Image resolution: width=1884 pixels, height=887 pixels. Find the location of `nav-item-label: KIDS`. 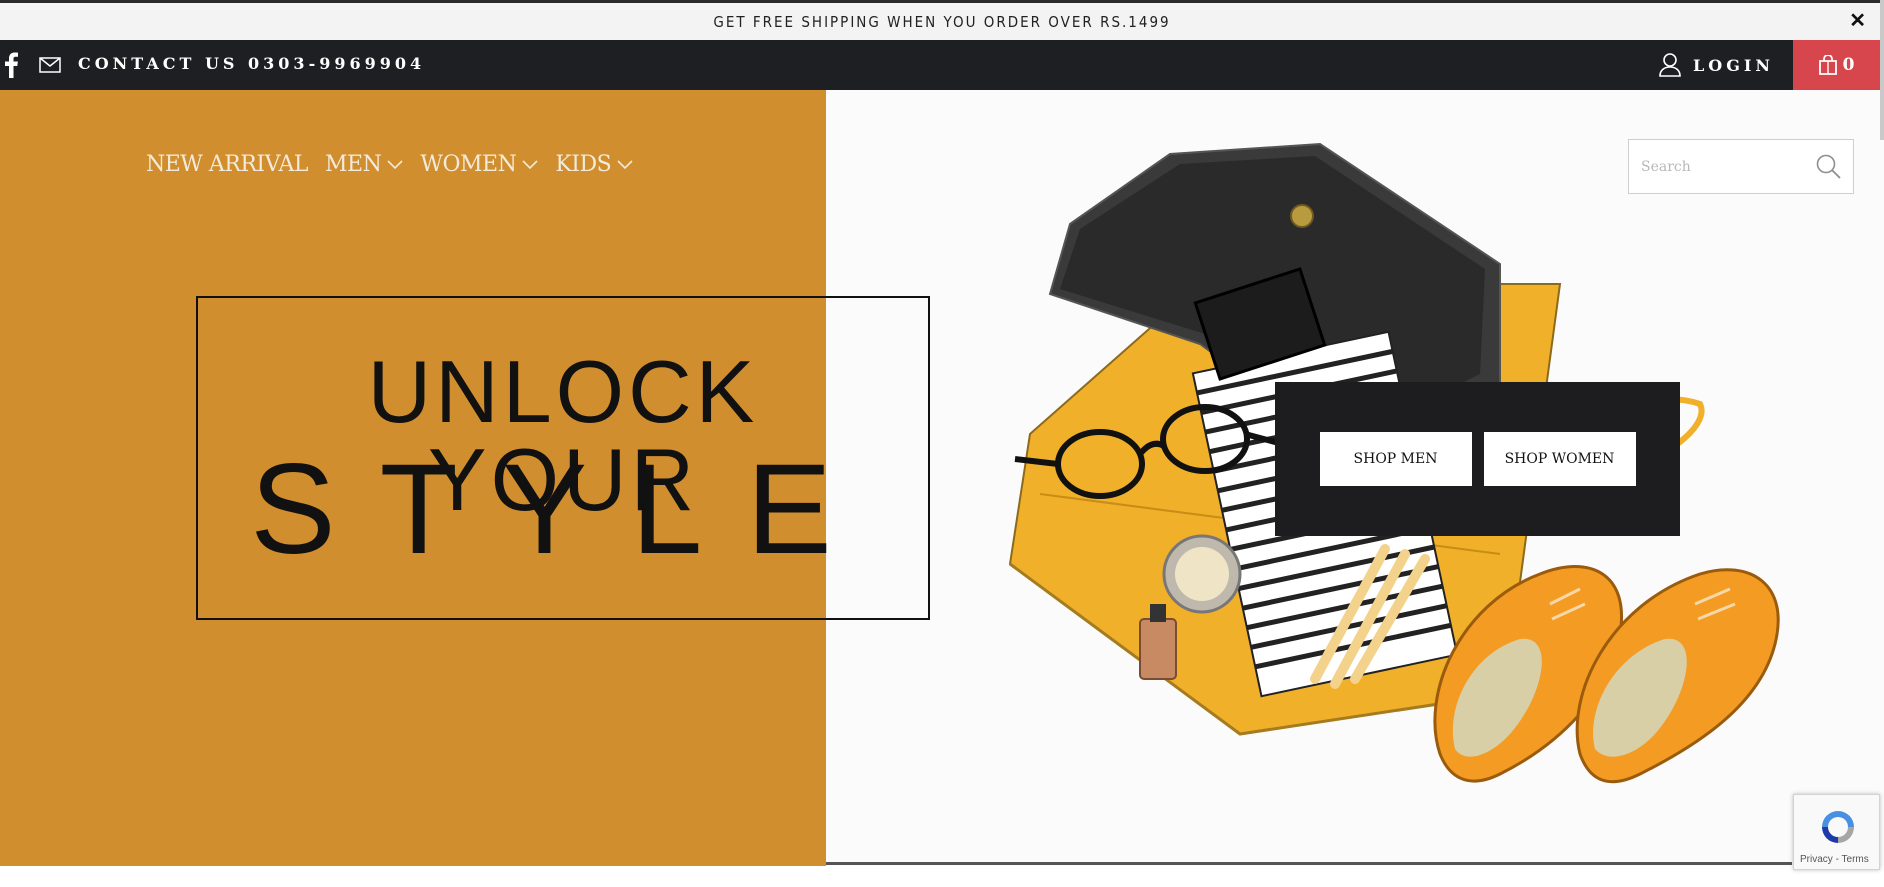

nav-item-label: KIDS is located at coordinates (583, 164).